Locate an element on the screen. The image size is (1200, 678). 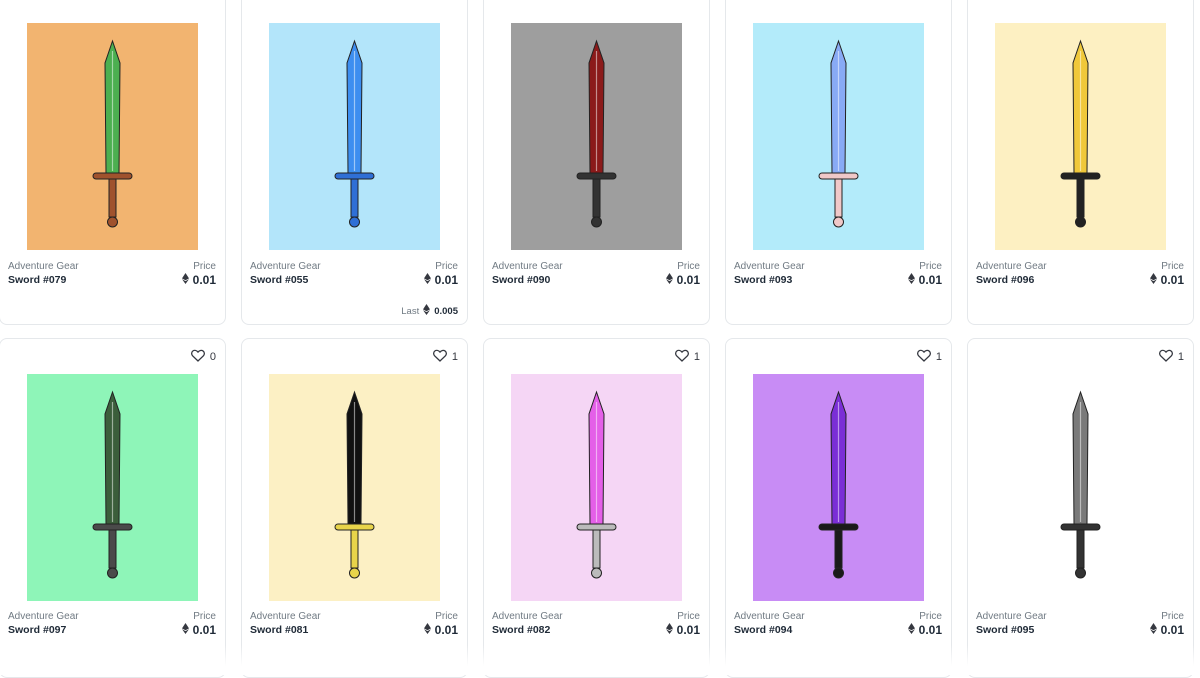
nft-card: 1 Adventure Gear Sword #095 Price 0.01 is located at coordinates (1080, 508).